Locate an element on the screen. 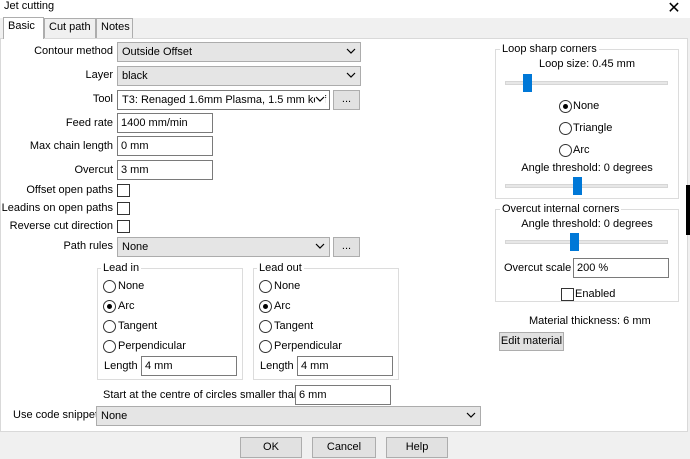  loop-size-slider is located at coordinates (527, 83).